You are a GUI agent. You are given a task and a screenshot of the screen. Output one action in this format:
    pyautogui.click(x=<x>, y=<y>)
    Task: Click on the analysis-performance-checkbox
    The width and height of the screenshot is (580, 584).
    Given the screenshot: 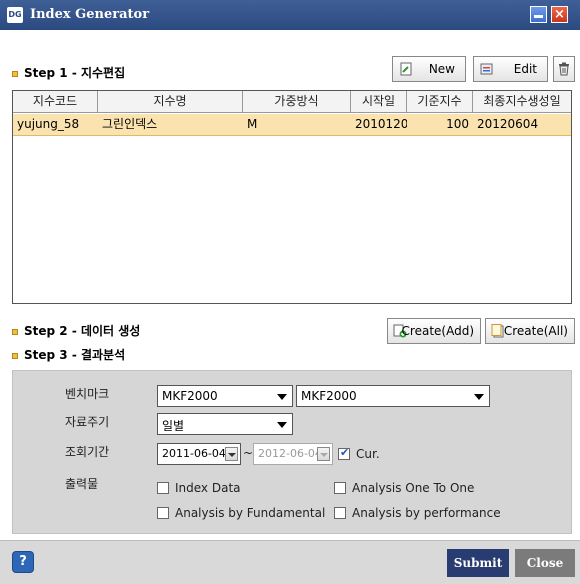 What is the action you would take?
    pyautogui.click(x=340, y=513)
    